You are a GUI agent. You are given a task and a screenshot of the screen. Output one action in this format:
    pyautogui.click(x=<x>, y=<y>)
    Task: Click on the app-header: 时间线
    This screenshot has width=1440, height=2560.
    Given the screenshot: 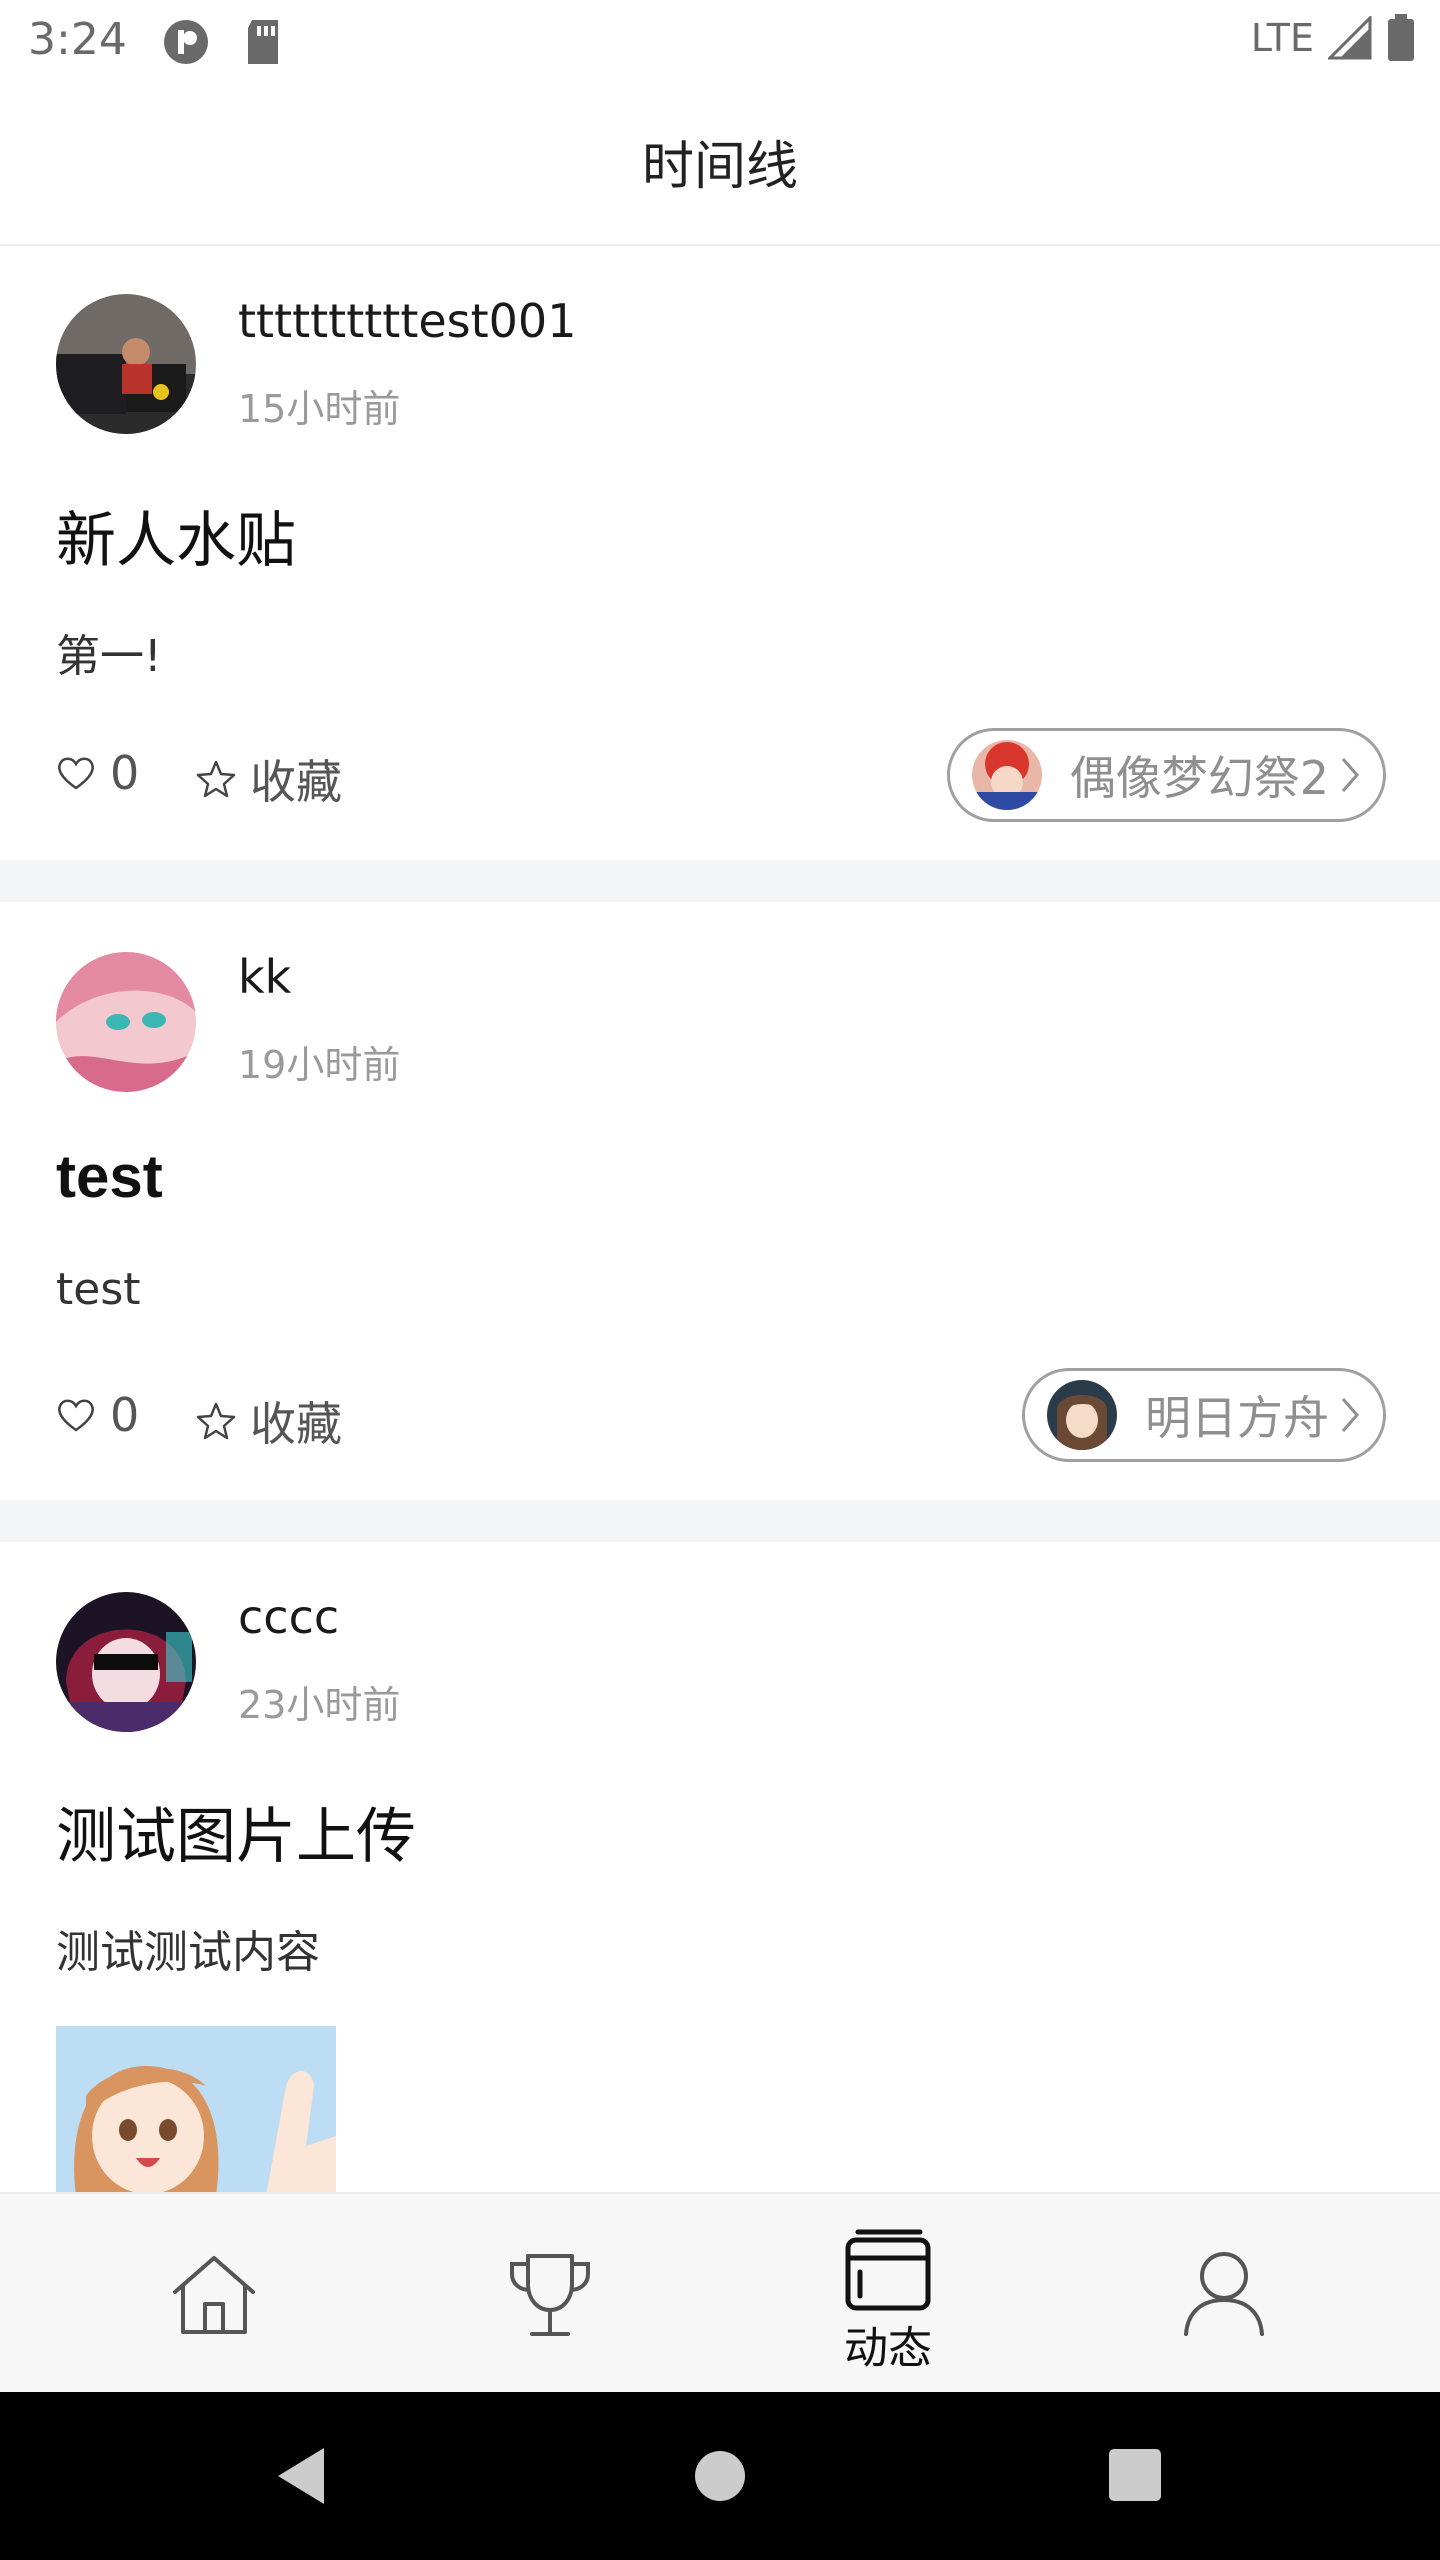 What is the action you would take?
    pyautogui.click(x=720, y=165)
    